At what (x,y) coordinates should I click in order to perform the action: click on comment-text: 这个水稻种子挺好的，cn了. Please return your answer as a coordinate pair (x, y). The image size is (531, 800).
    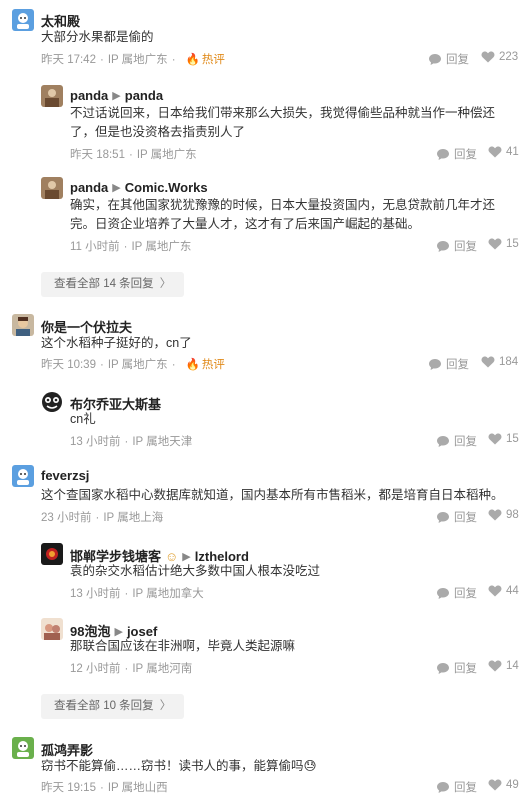
    Looking at the image, I should click on (116, 343).